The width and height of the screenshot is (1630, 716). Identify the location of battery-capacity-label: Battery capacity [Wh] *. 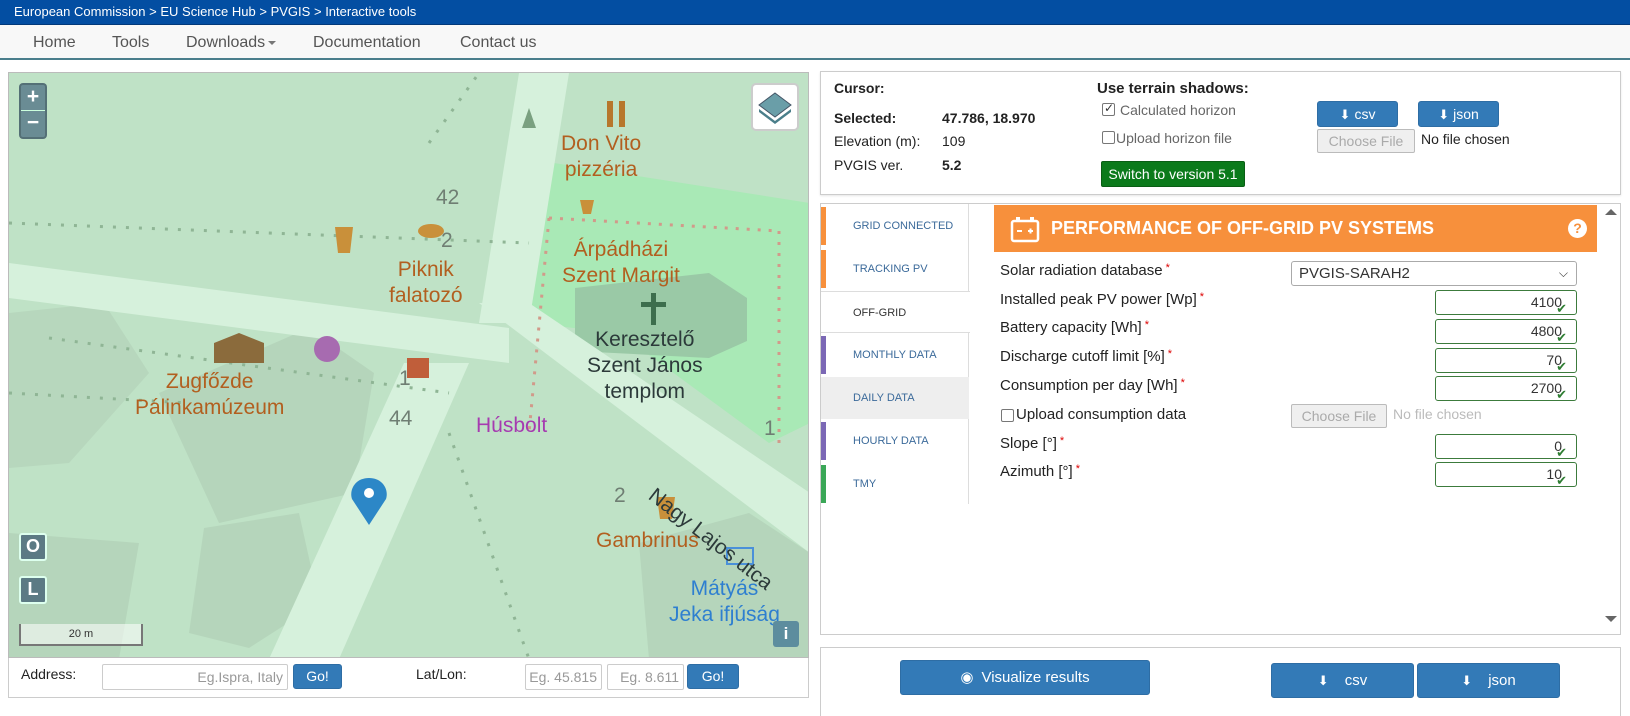
(1074, 327).